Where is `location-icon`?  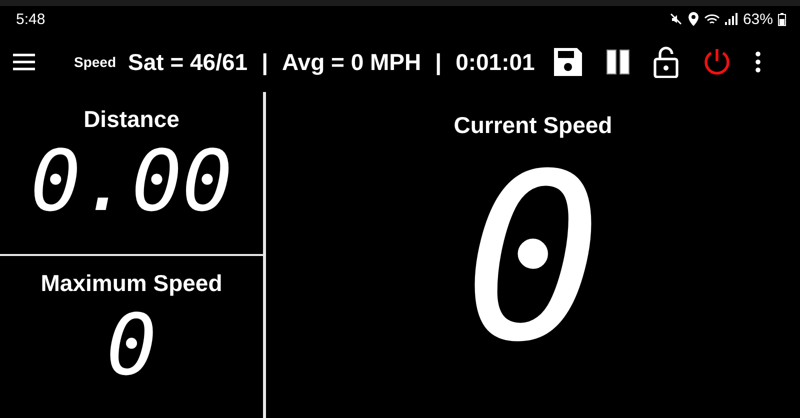 location-icon is located at coordinates (693, 19).